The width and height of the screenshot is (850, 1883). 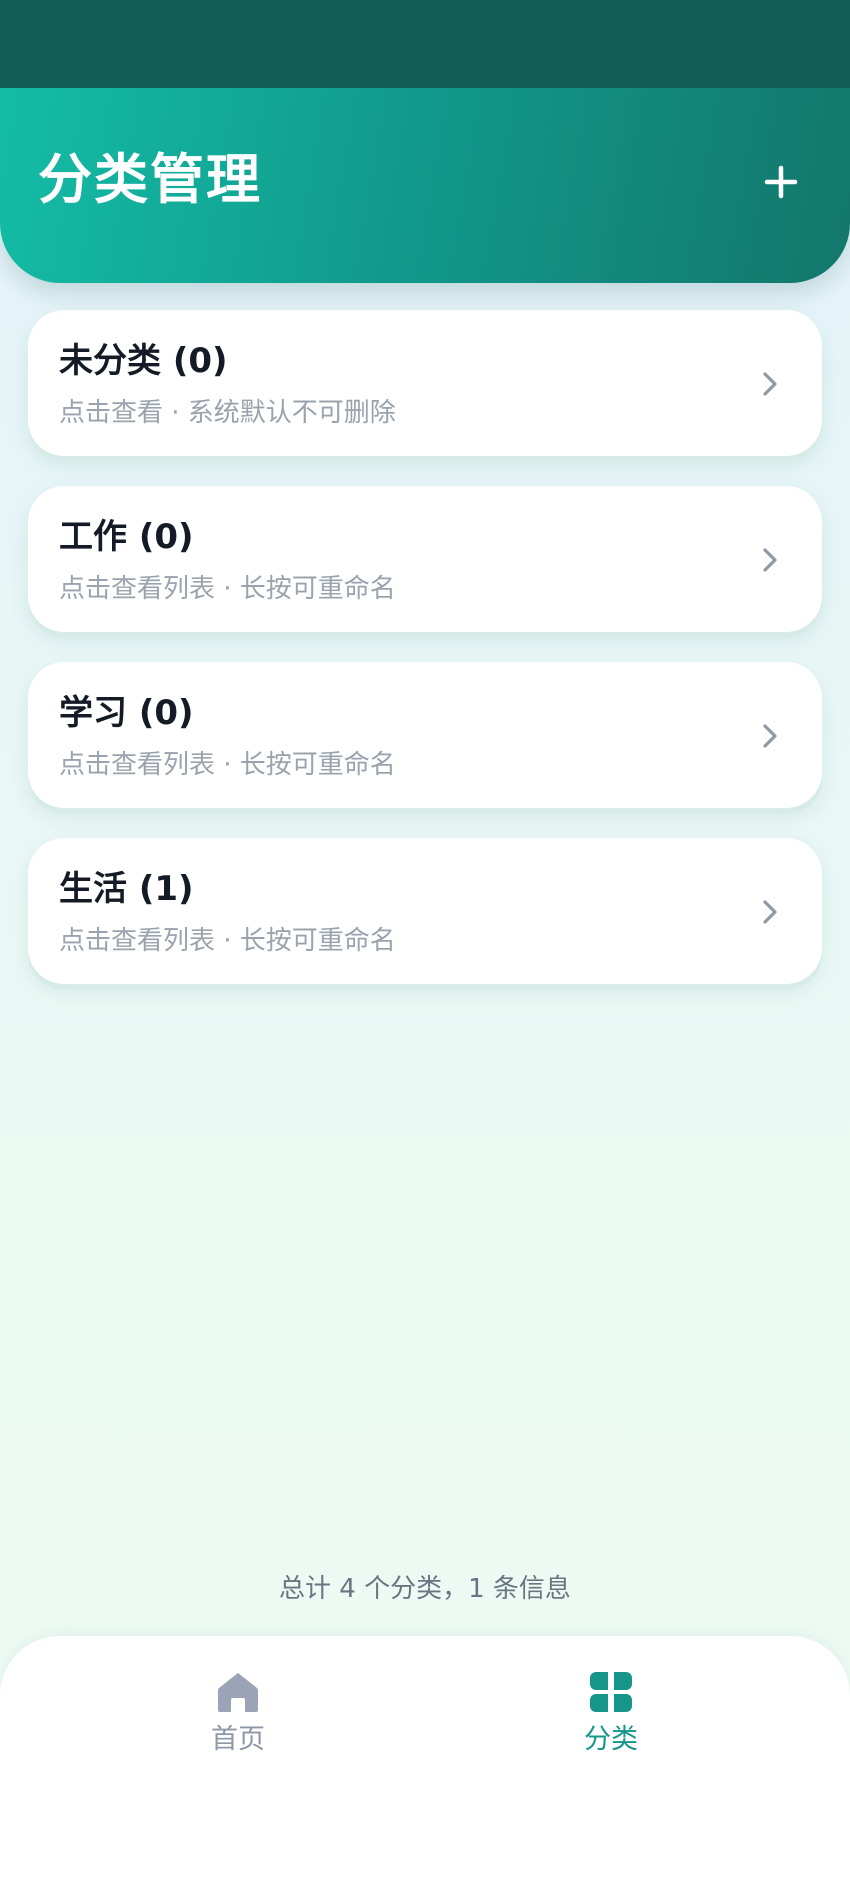 What do you see at coordinates (150, 179) in the screenshot?
I see `page-title: 分类管理` at bounding box center [150, 179].